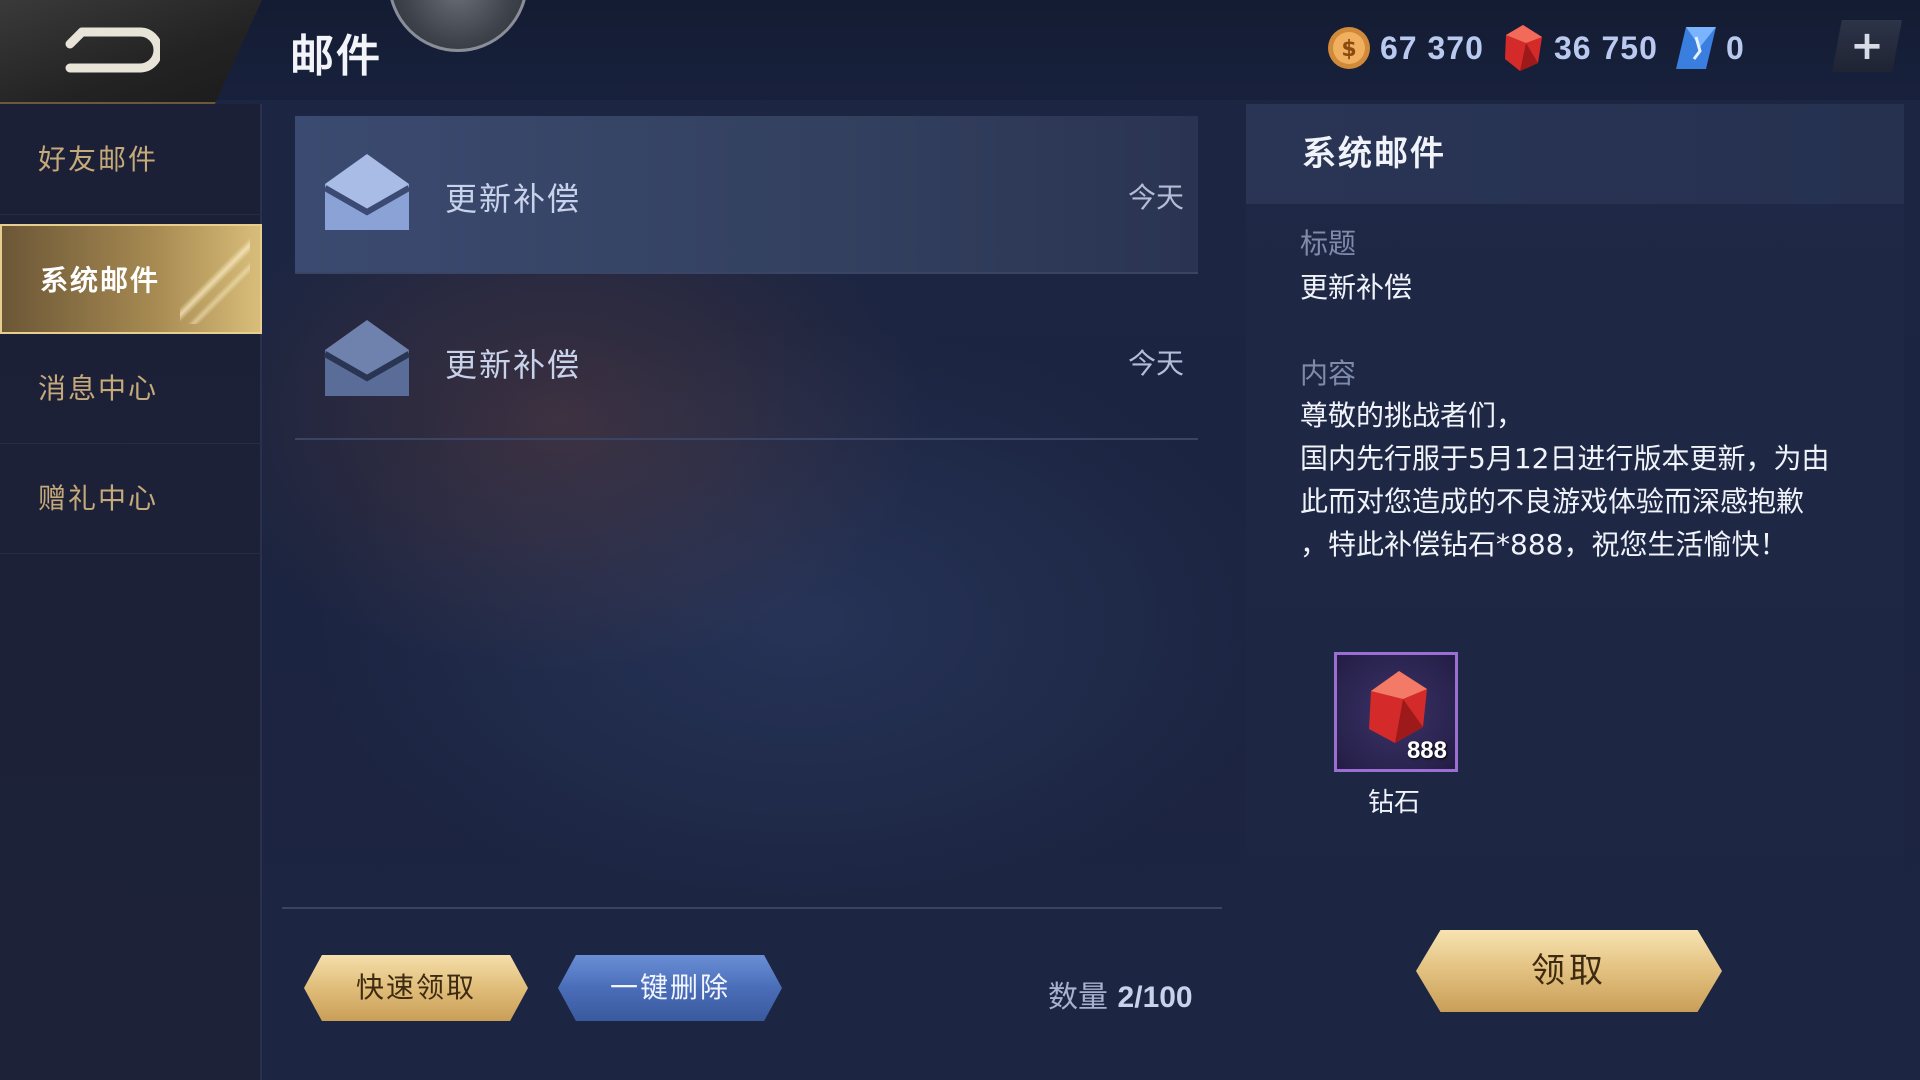 This screenshot has width=1920, height=1080. I want to click on crystal-amount: 0, so click(1735, 47).